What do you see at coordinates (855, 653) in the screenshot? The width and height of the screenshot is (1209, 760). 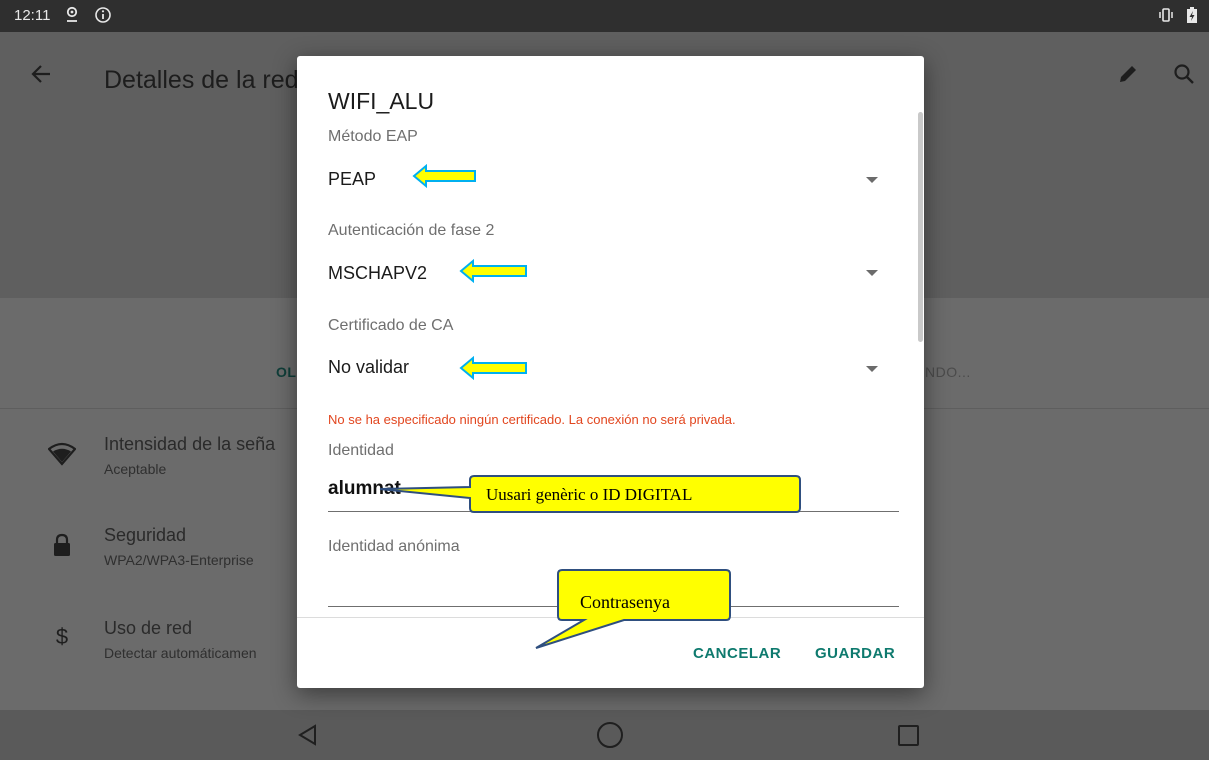 I see `save-button: GUARDAR` at bounding box center [855, 653].